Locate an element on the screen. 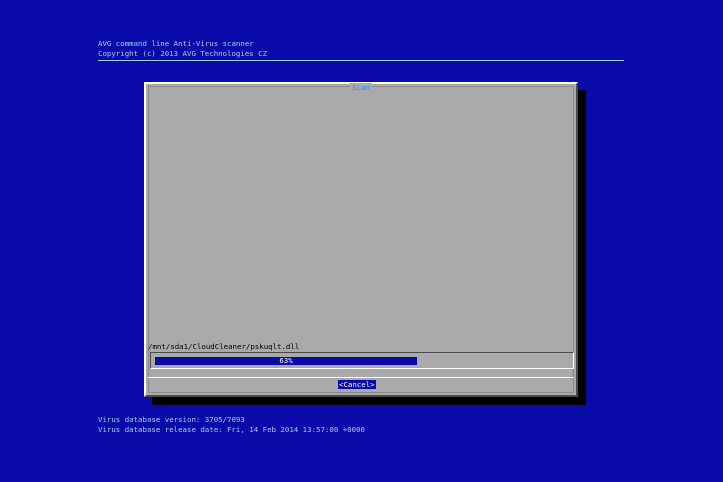 This screenshot has height=482, width=723. progress-frame: 63% is located at coordinates (362, 360).